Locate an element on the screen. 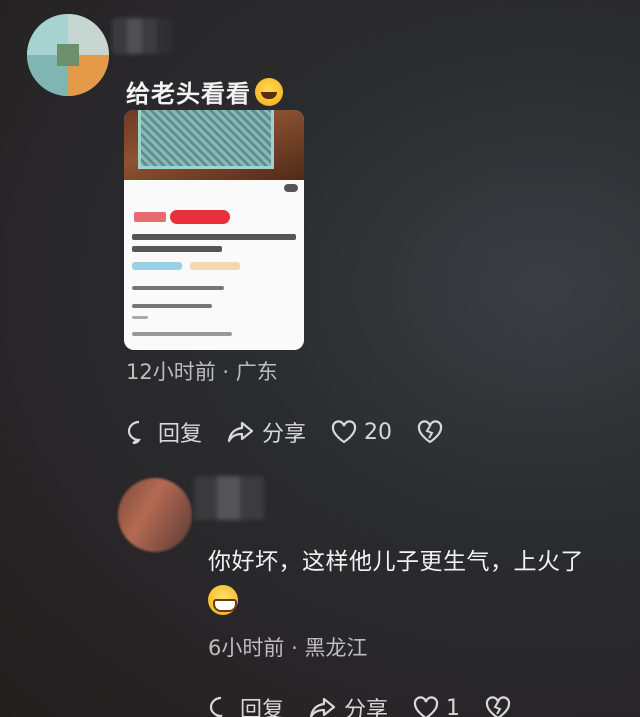 This screenshot has width=640, height=717. comment-meta: 12小时前 · 广东 is located at coordinates (202, 371).